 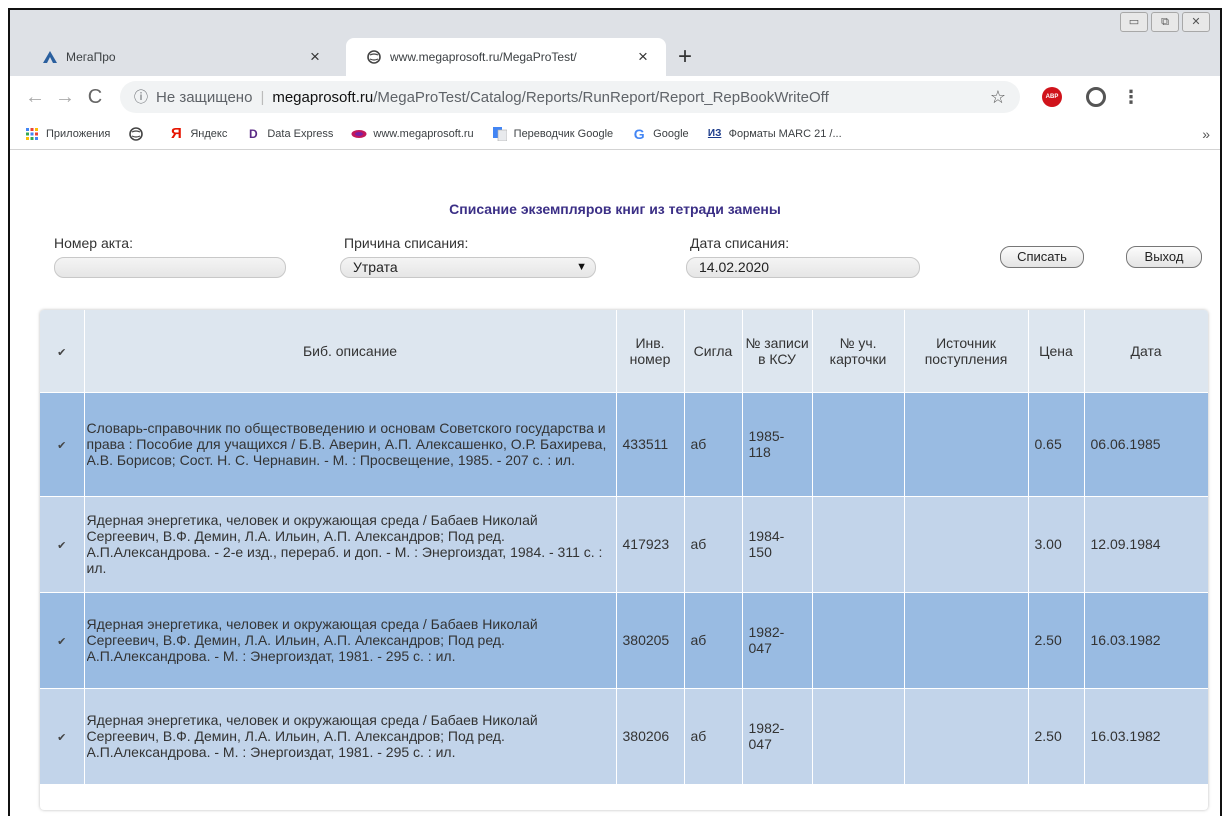 I want to click on google-icon: G, so click(x=639, y=133).